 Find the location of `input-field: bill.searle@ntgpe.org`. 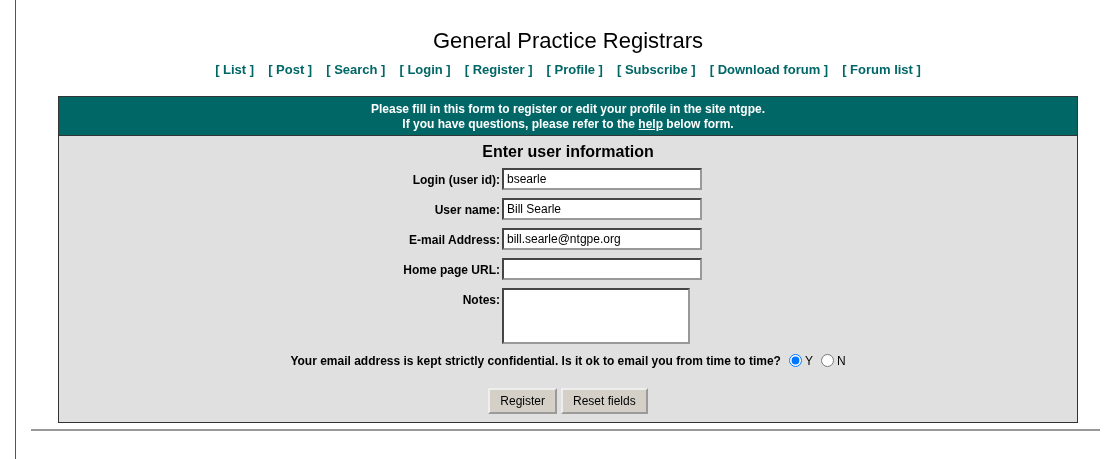

input-field: bill.searle@ntgpe.org is located at coordinates (602, 238).